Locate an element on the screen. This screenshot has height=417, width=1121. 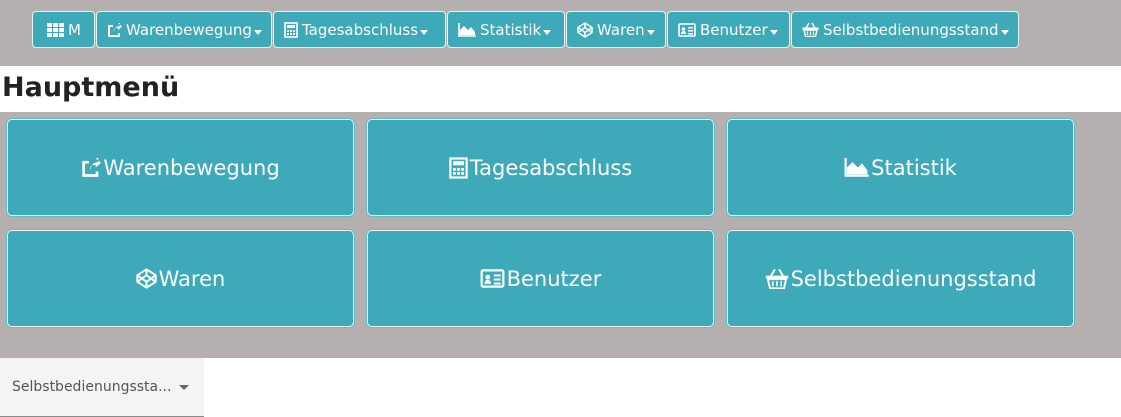
nav-warenbewegung: Warenbewegung is located at coordinates (184, 29).